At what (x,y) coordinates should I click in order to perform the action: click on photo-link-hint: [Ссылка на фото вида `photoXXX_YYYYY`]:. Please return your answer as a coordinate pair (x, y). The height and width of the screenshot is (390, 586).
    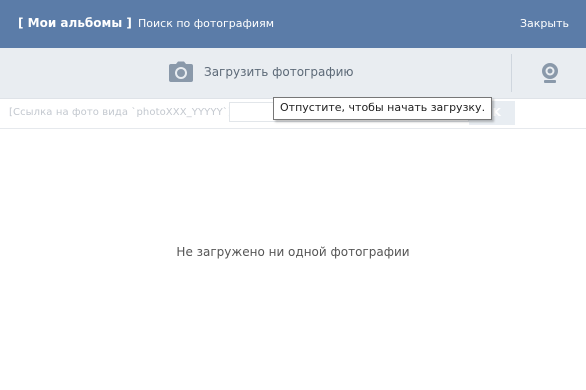
    Looking at the image, I should click on (122, 112).